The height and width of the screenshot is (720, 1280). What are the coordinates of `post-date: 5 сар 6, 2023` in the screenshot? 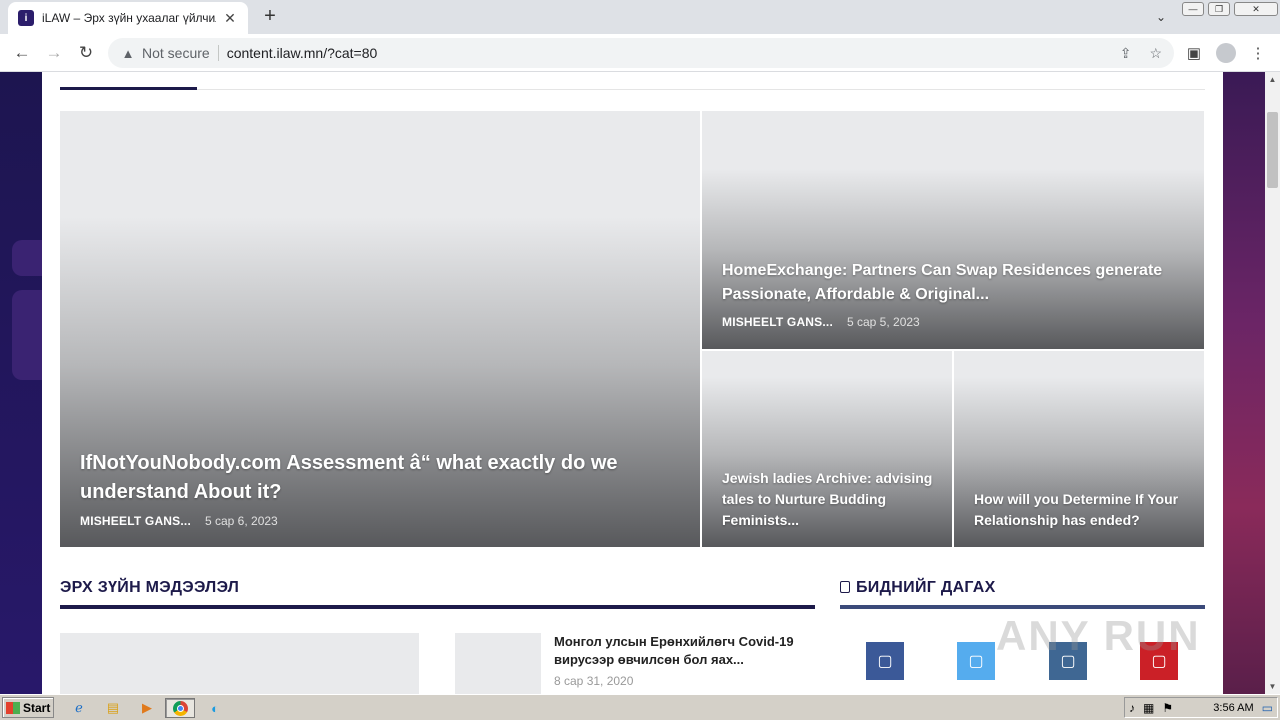 It's located at (241, 521).